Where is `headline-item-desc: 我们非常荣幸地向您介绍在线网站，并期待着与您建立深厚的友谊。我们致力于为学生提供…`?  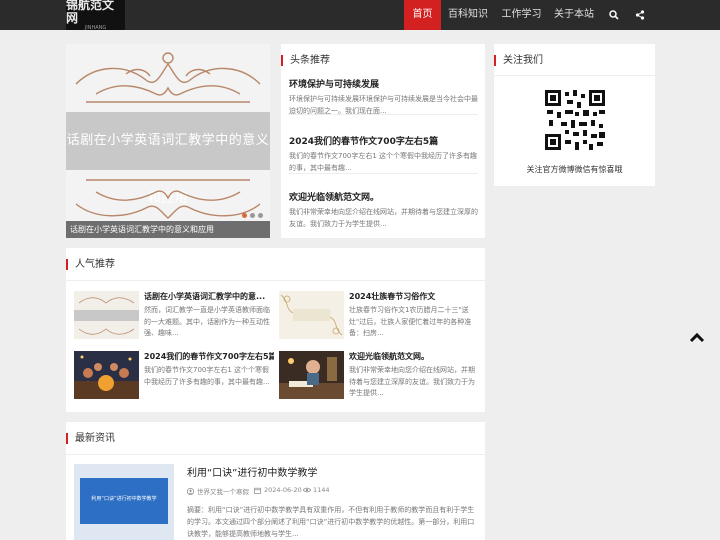 headline-item-desc: 我们非常荣幸地向您介绍在线网站，并期待着与您建立深厚的友谊。我们致力于为学生提供… is located at coordinates (383, 218).